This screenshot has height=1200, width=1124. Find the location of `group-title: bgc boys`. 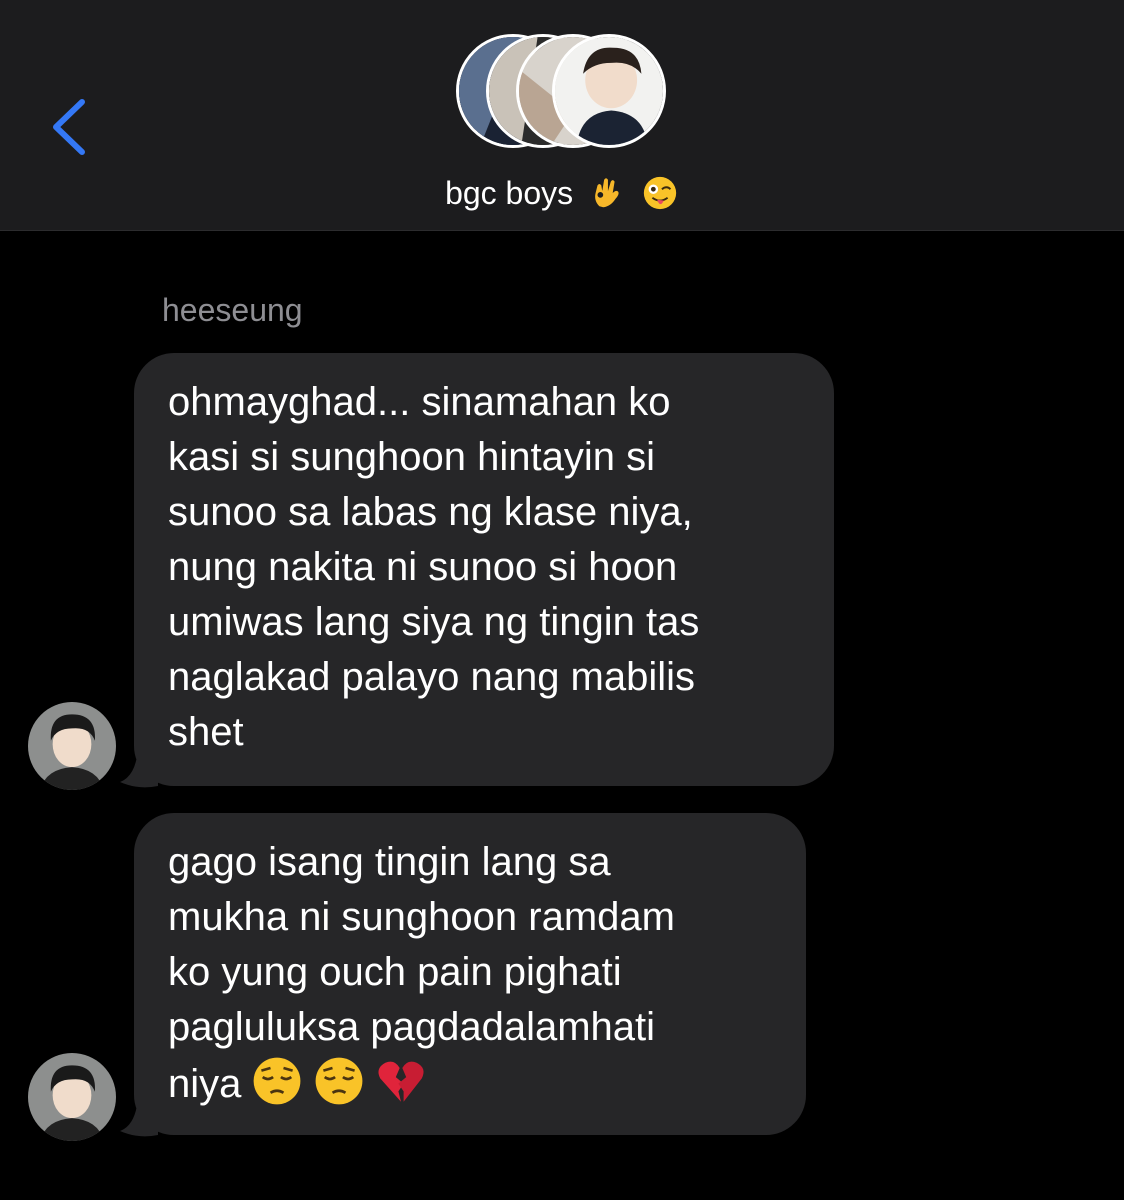

group-title: bgc boys is located at coordinates (562, 193).